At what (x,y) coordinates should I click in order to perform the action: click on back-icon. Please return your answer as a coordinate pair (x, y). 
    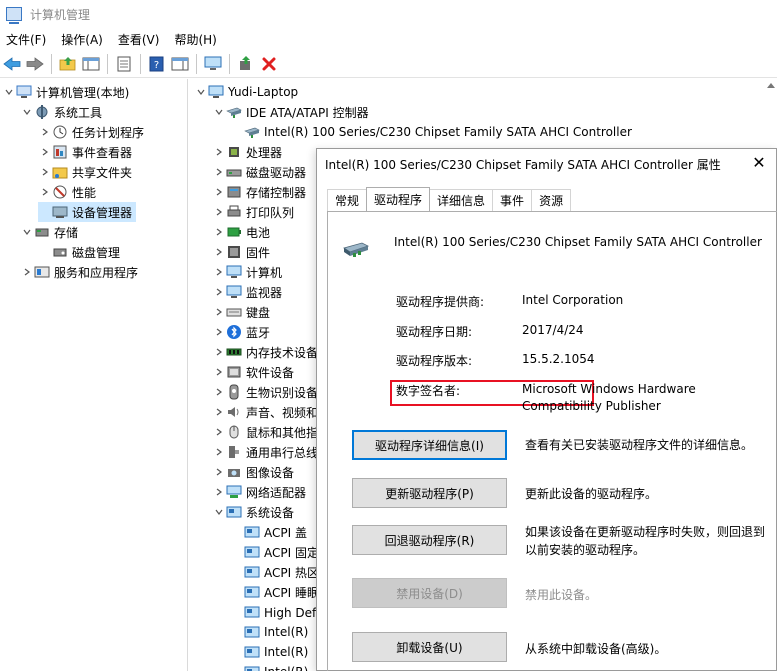
    Looking at the image, I should click on (12, 64).